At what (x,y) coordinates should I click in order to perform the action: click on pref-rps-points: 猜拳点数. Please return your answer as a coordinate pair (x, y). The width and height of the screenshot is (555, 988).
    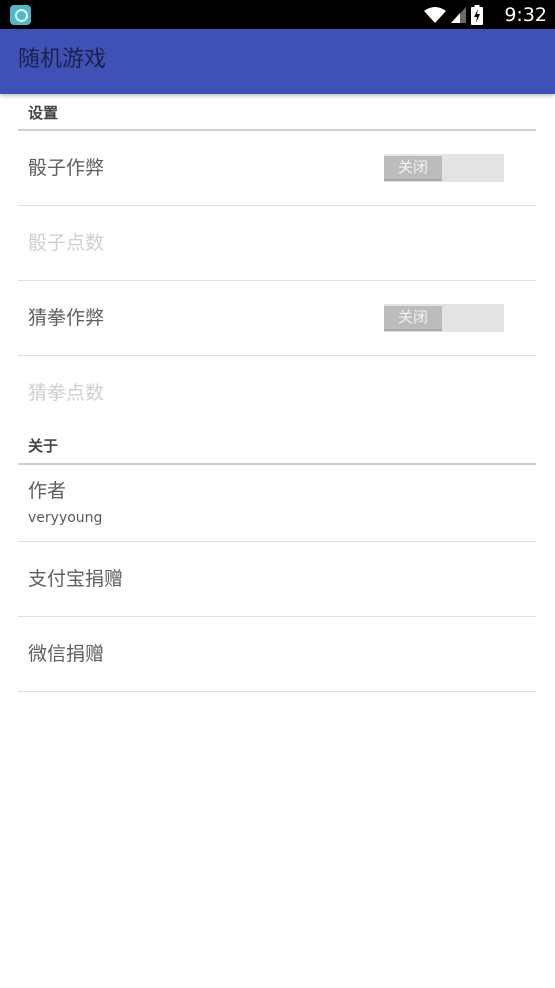
    Looking at the image, I should click on (277, 392).